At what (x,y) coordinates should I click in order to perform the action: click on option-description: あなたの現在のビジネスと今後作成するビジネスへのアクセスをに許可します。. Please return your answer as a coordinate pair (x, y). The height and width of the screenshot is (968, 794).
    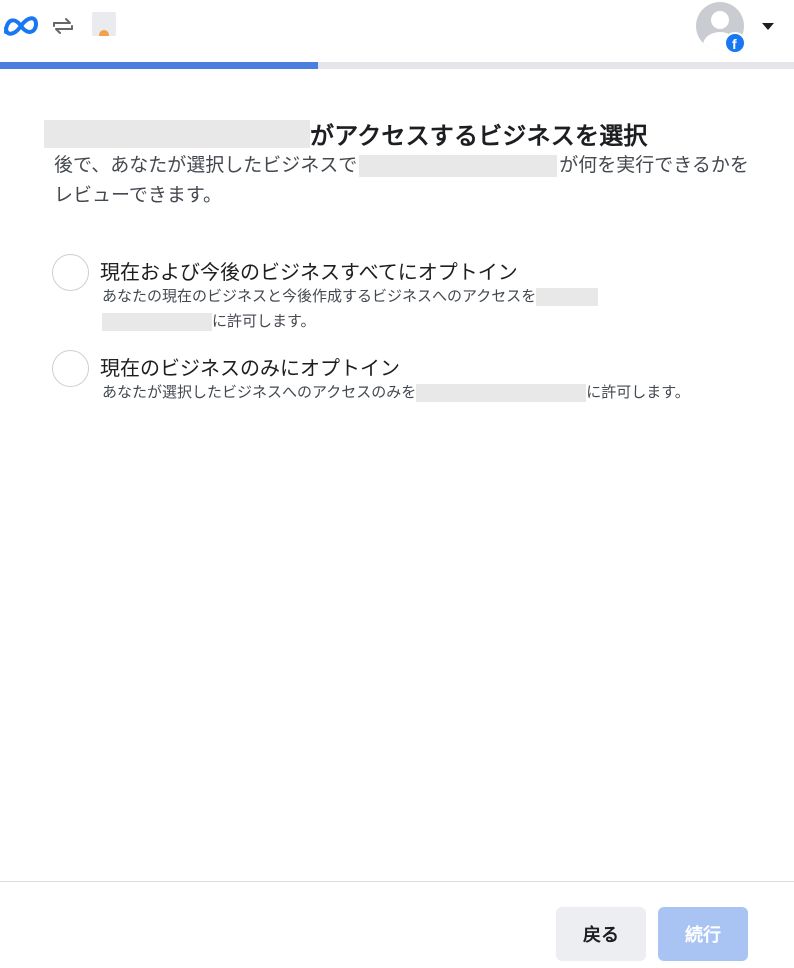
    Looking at the image, I should click on (427, 309).